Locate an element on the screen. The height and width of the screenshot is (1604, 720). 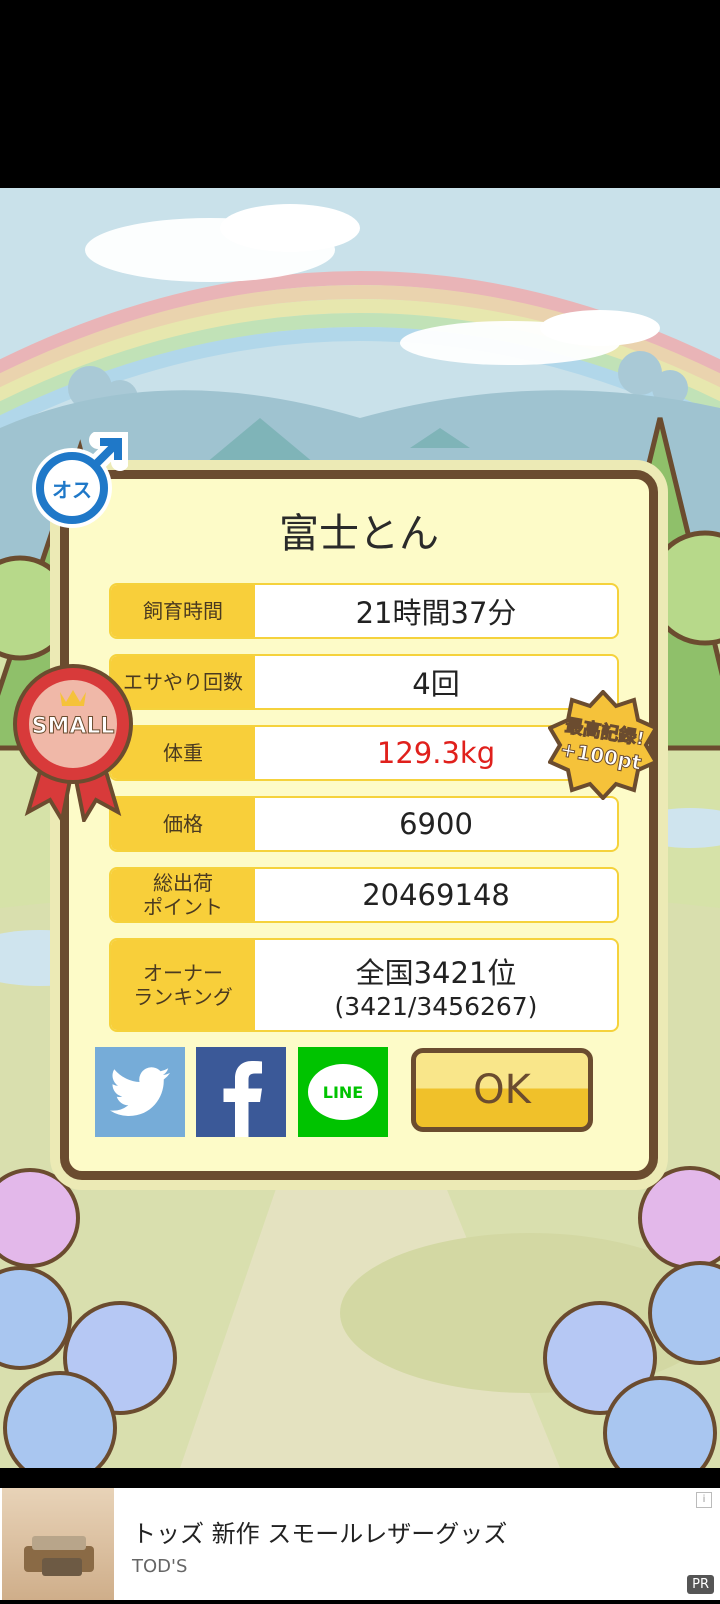
stat-value: 20469148 is located at coordinates (436, 895).